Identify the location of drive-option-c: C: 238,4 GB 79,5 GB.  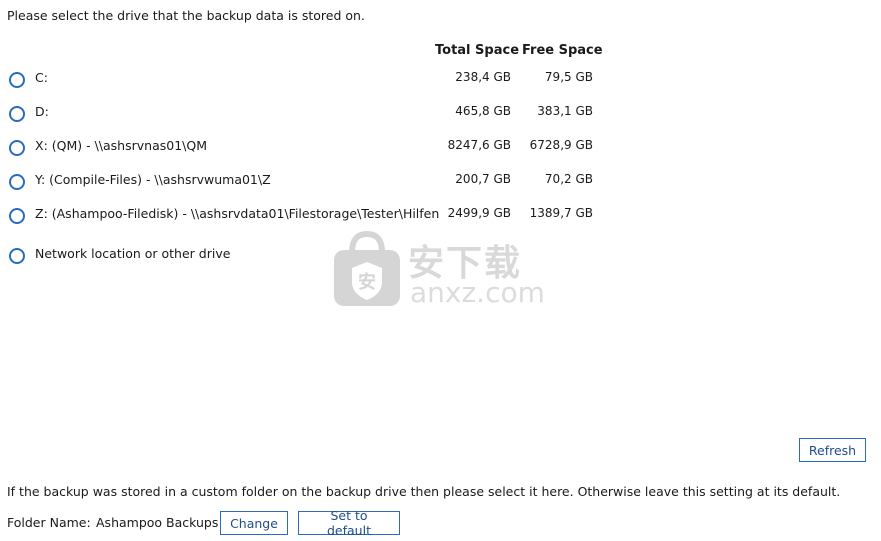
(320, 81).